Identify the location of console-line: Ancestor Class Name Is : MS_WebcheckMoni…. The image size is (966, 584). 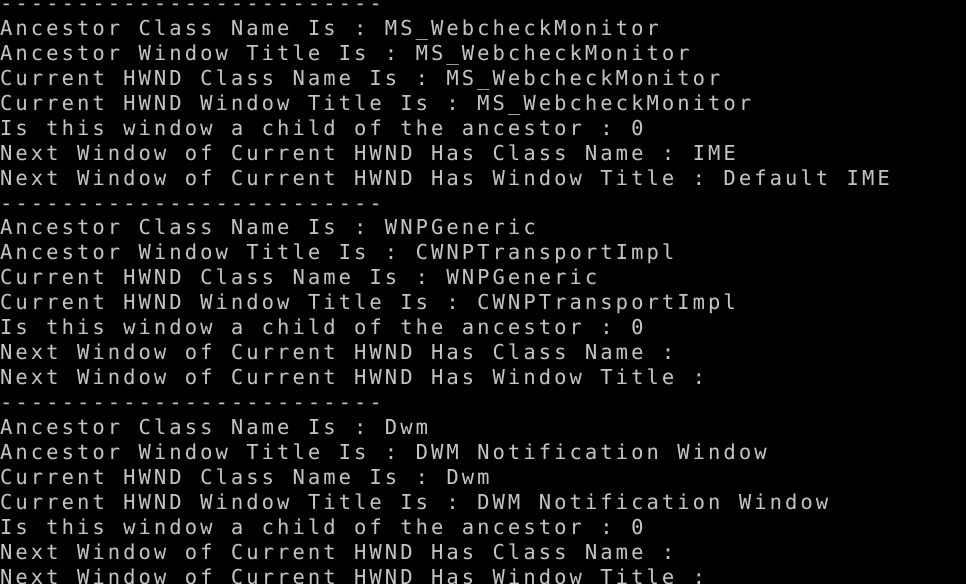
(331, 27).